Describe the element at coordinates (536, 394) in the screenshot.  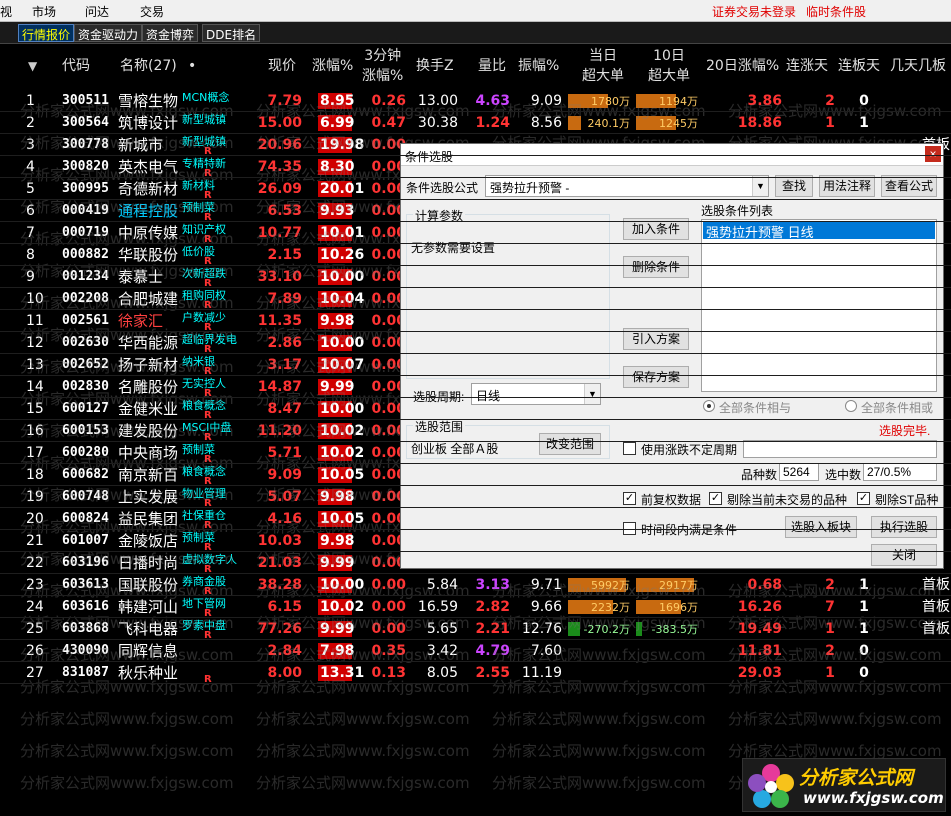
I see `period-select: 日线 ▼` at that location.